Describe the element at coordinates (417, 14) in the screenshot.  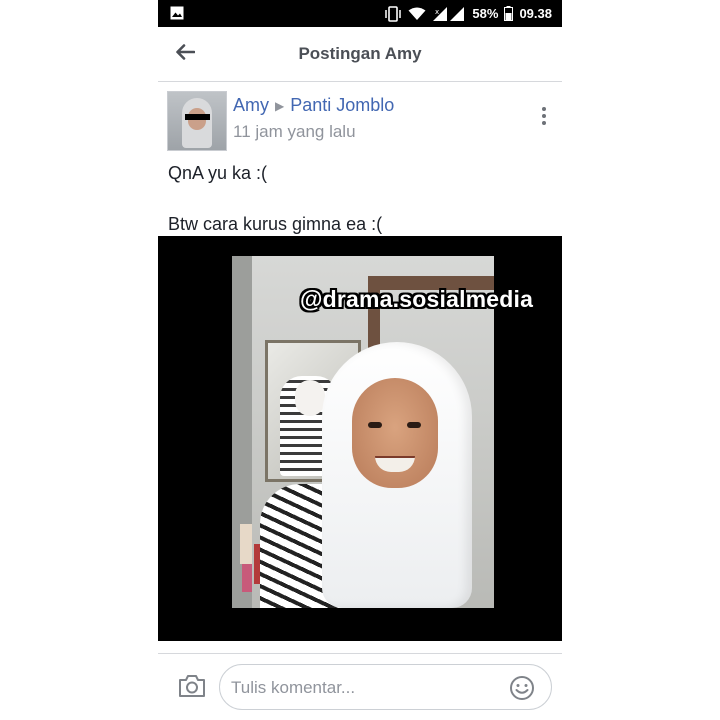
I see `wifi-icon` at that location.